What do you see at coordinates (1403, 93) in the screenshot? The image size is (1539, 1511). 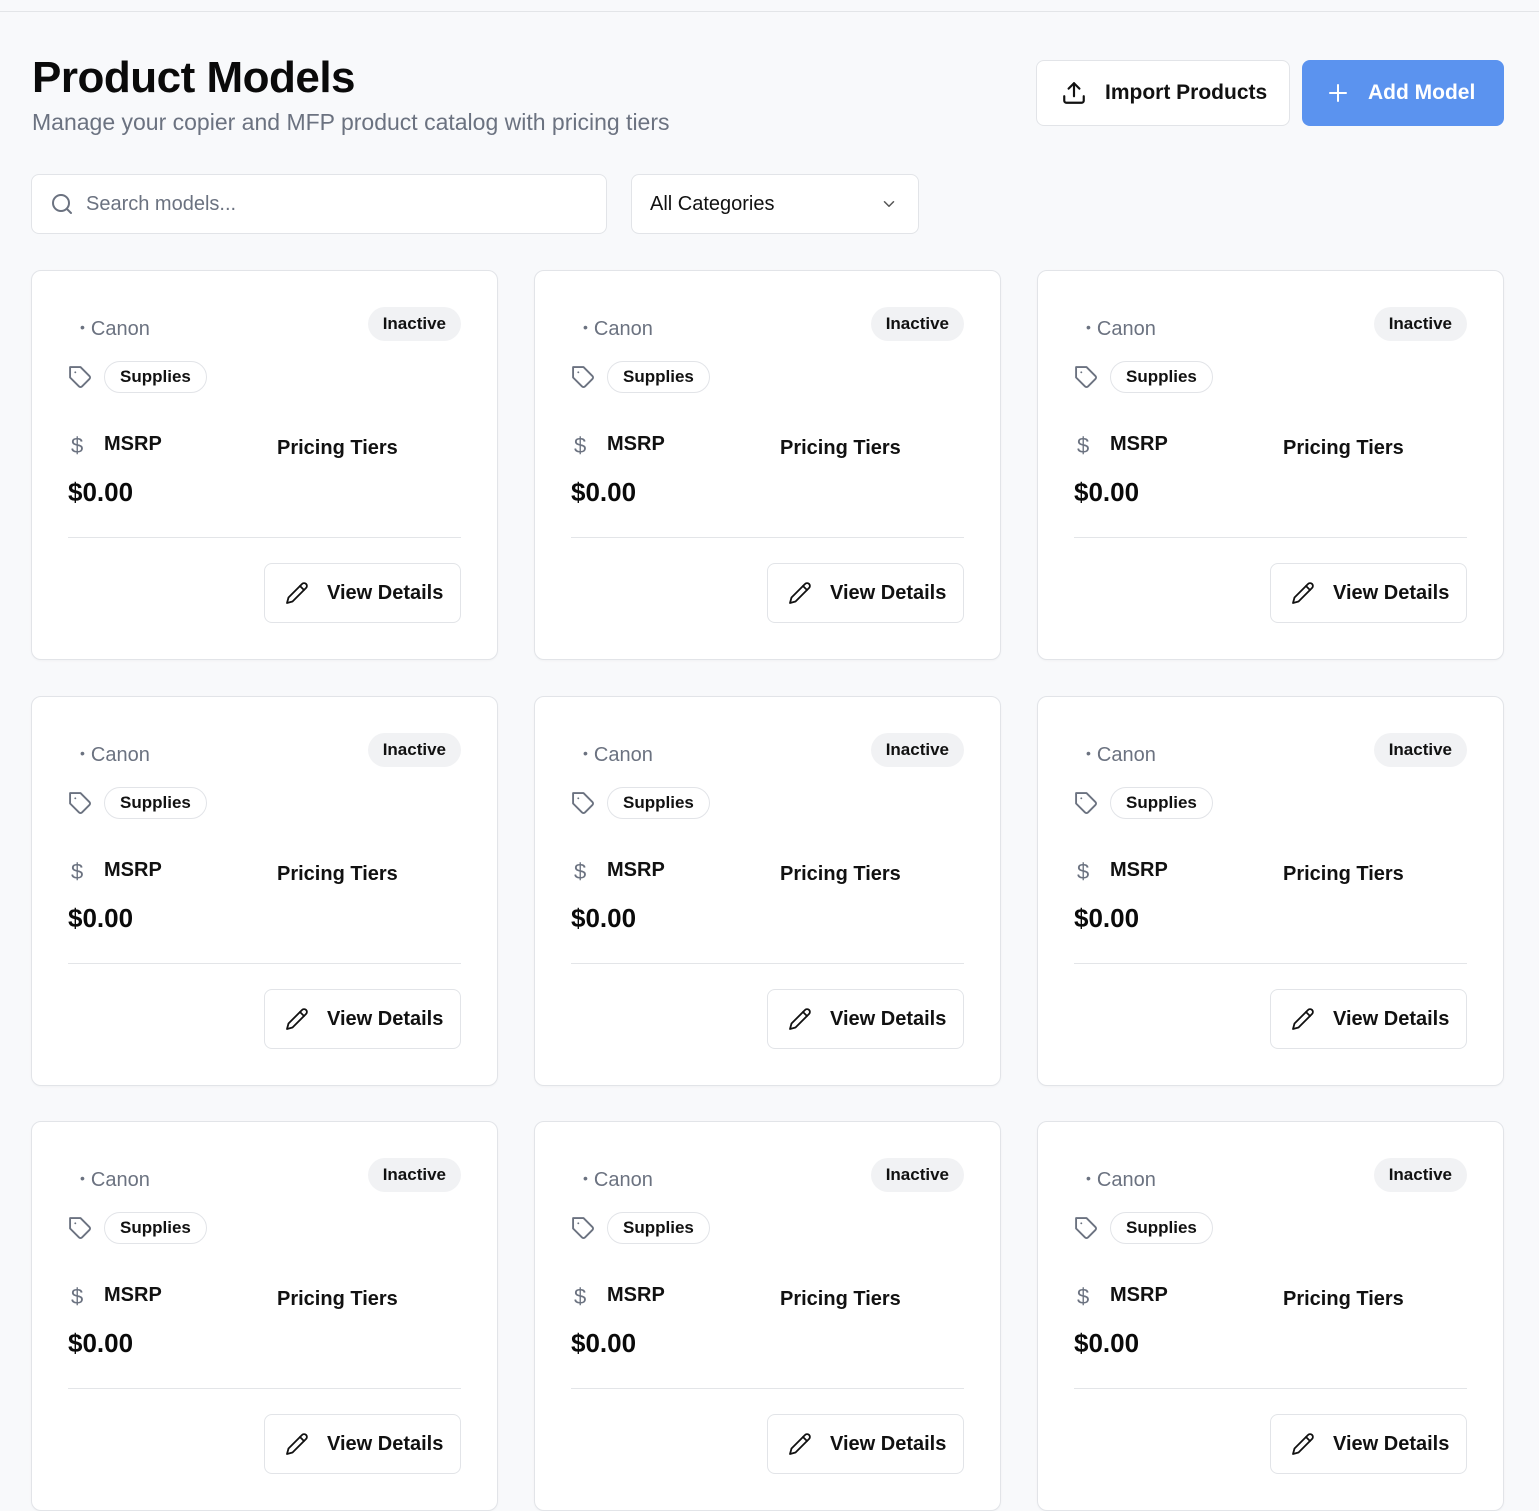 I see `add-model-button: Add Model` at bounding box center [1403, 93].